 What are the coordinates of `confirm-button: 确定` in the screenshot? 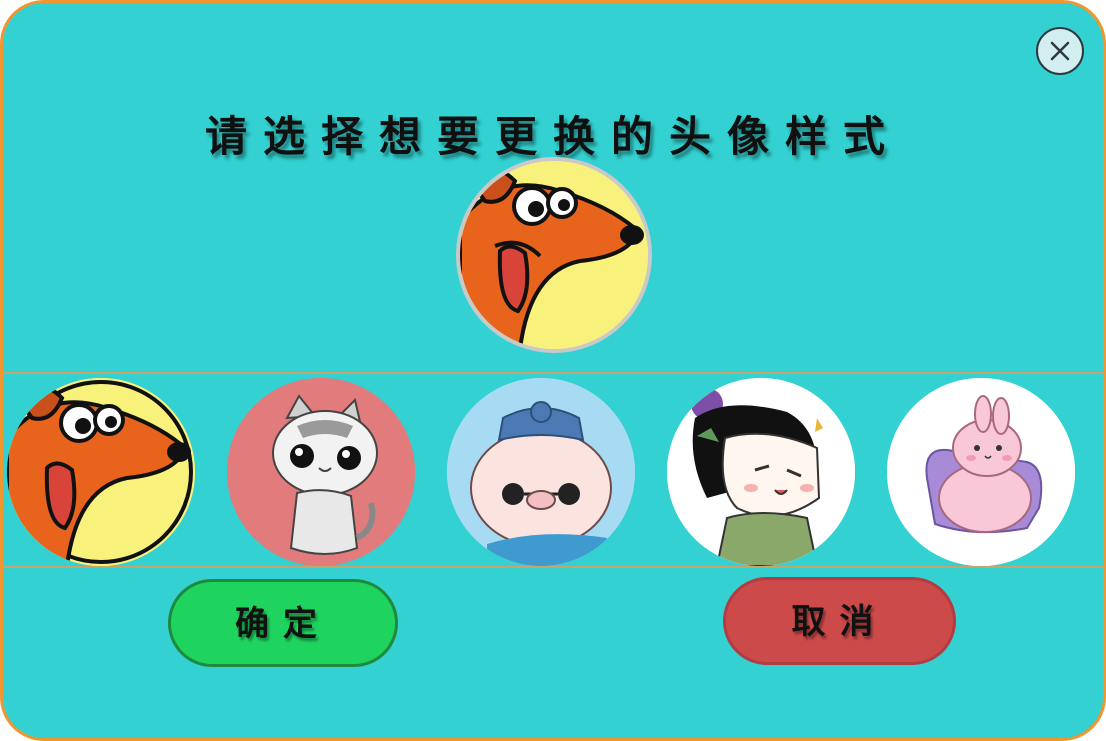 It's located at (283, 623).